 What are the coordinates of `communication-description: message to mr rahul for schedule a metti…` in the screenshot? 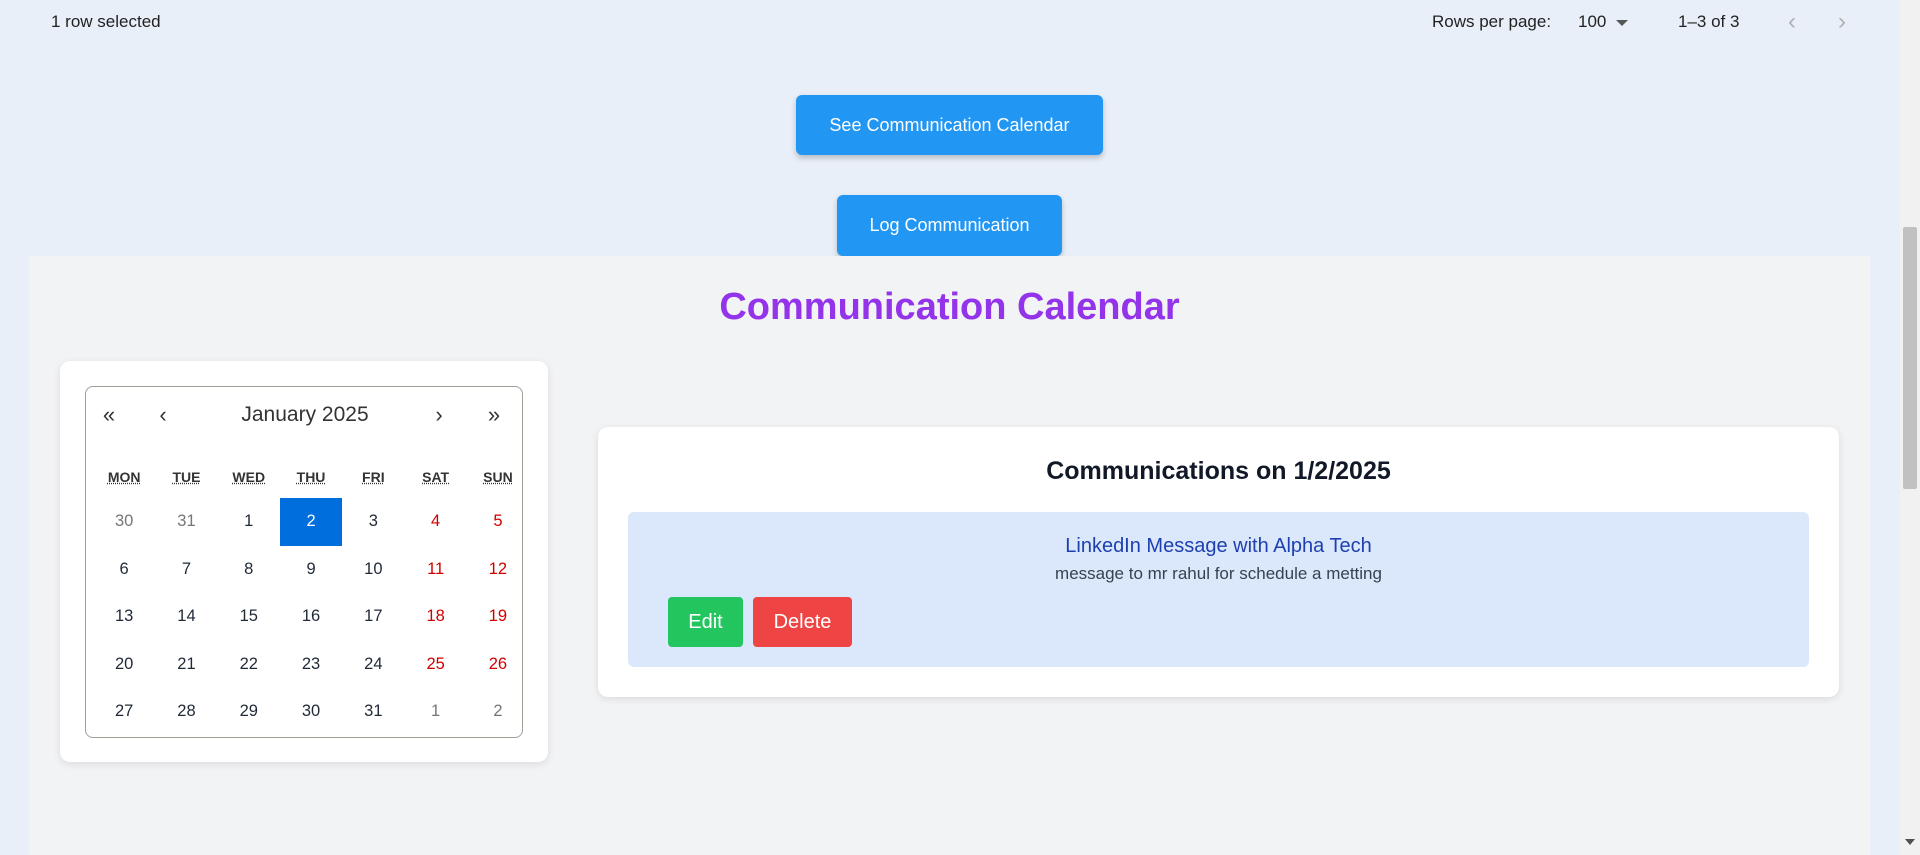 It's located at (1218, 573).